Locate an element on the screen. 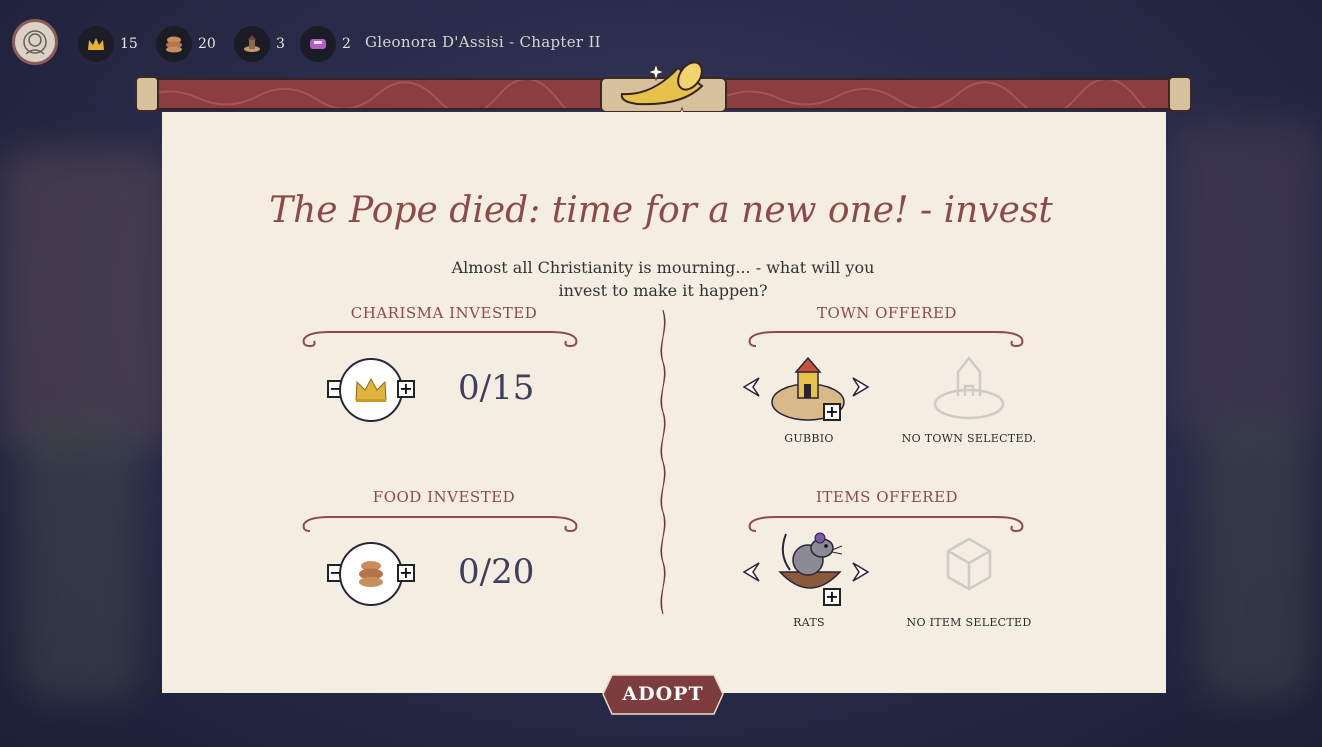  center-divider is located at coordinates (663, 462).